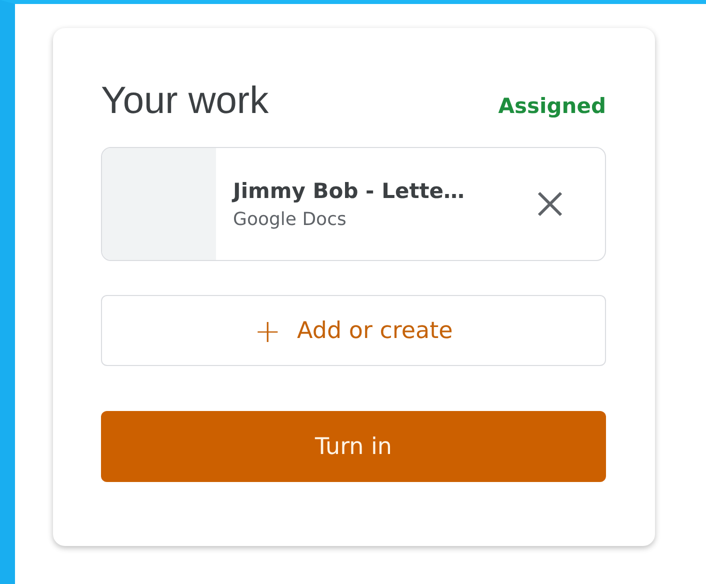  What do you see at coordinates (185, 101) in the screenshot?
I see `card-title: Your work` at bounding box center [185, 101].